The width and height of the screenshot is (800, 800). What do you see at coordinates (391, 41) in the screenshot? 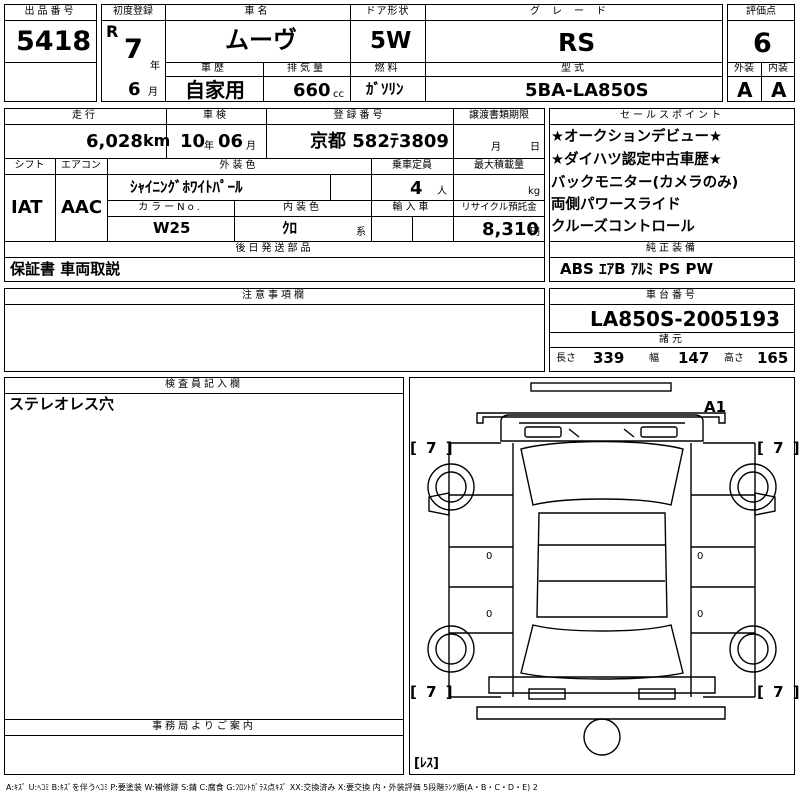
I see `door-type: 5W` at bounding box center [391, 41].